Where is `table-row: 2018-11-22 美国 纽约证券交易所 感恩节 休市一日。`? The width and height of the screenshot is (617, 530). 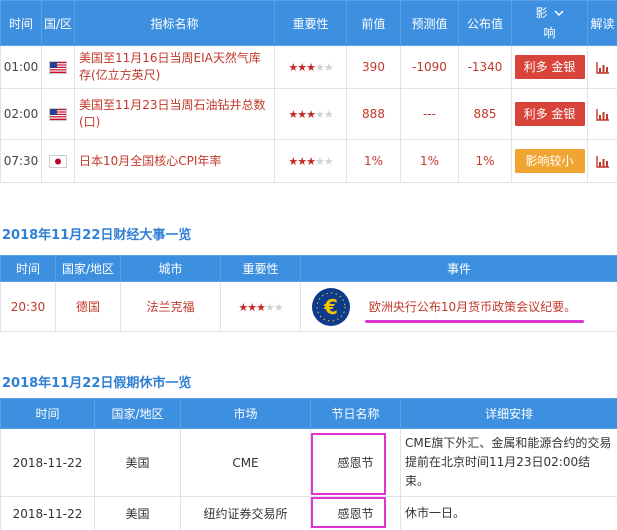
table-row: 2018-11-22 美国 纽约证券交易所 感恩节 休市一日。 is located at coordinates (308, 513).